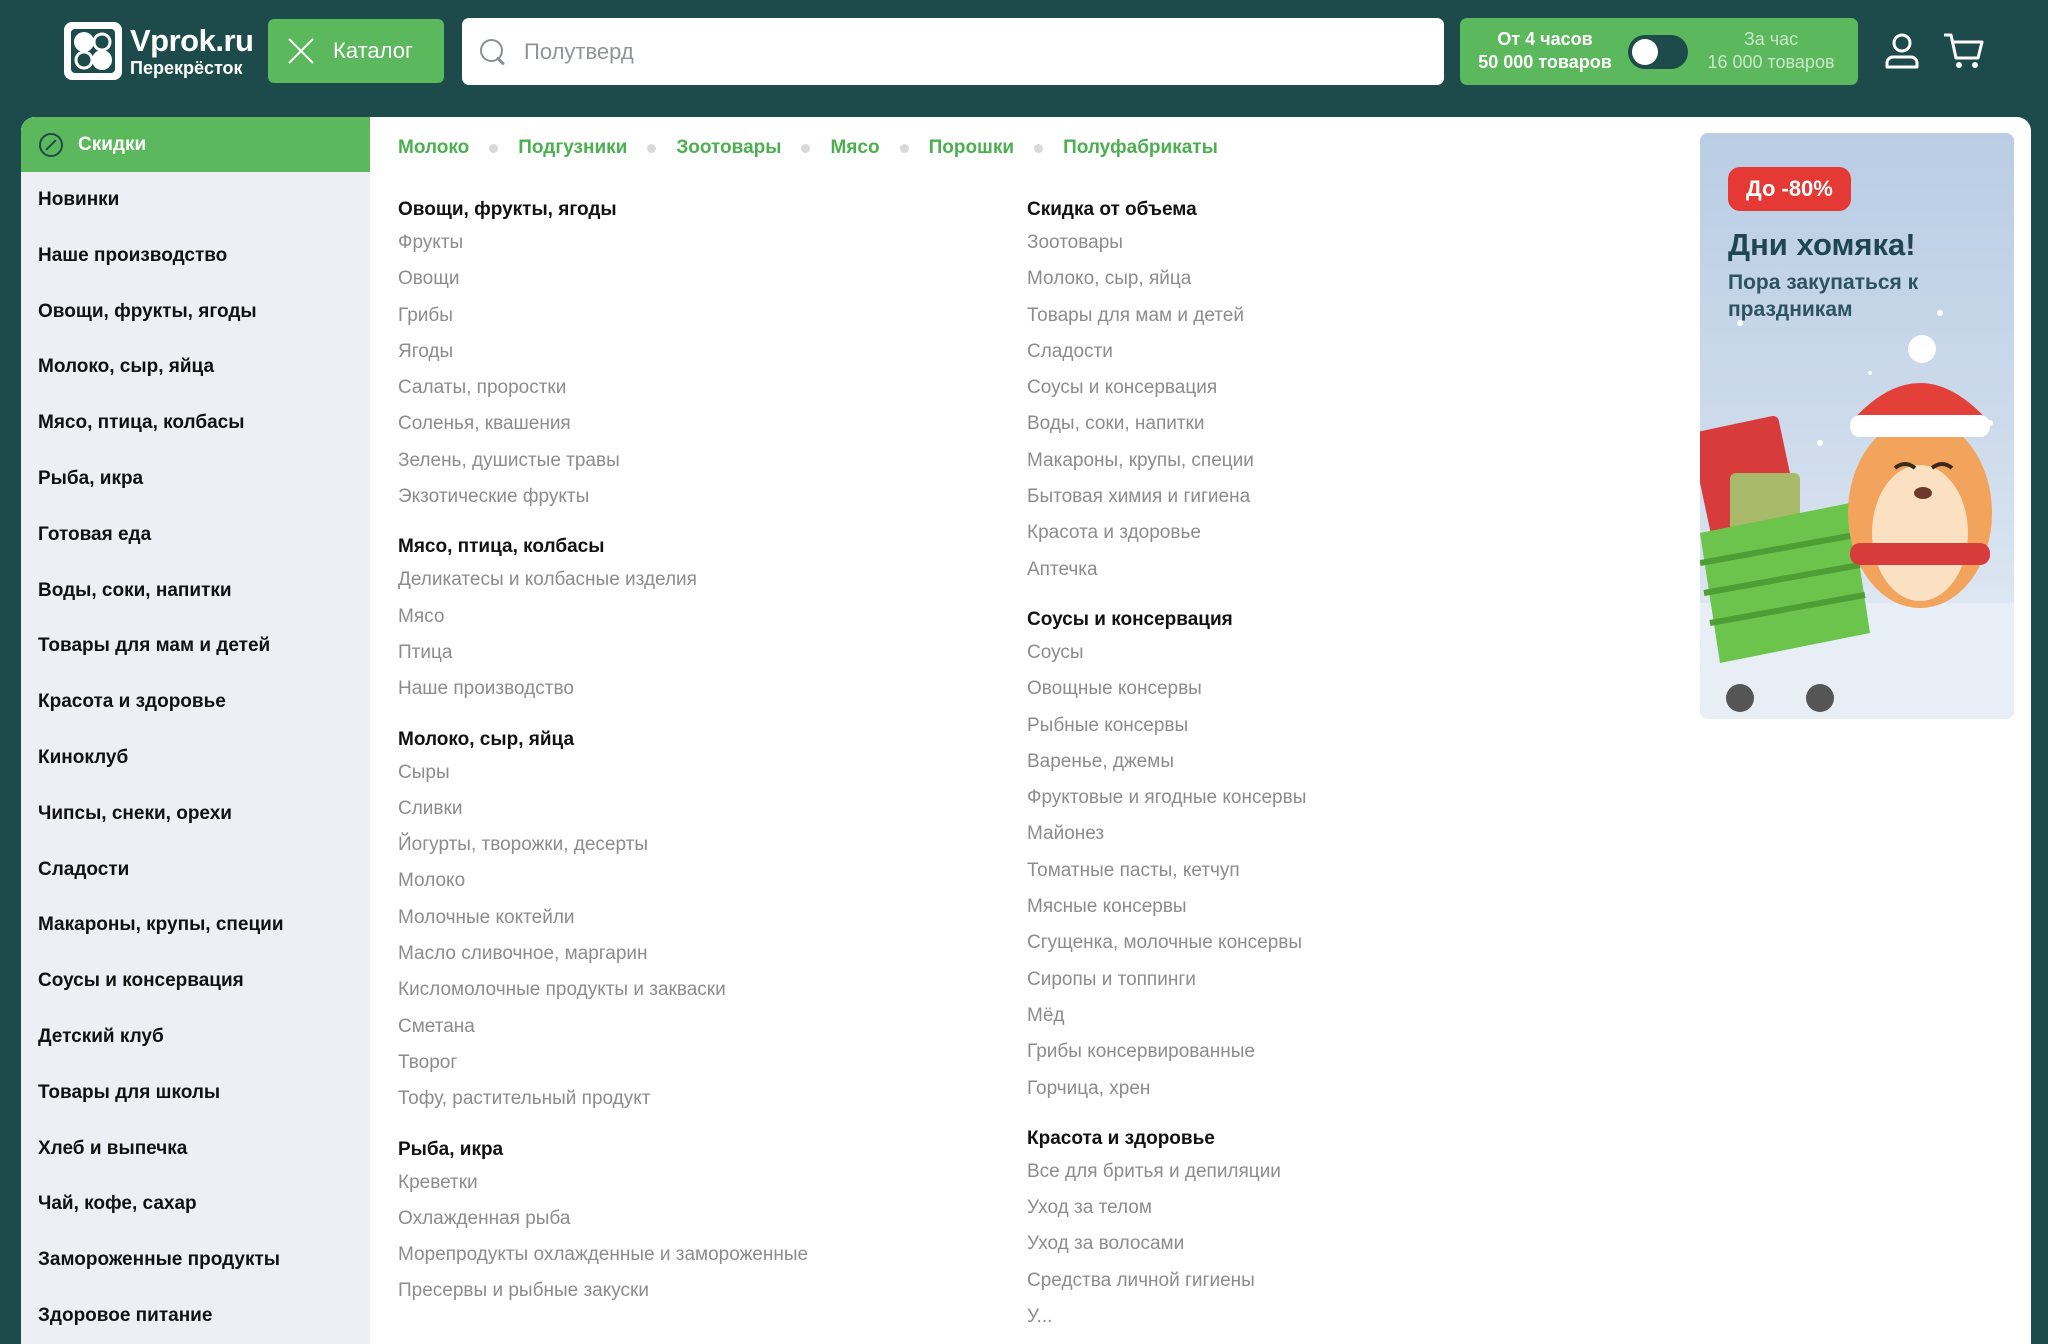  I want to click on subcategory-link: Экзотические фрукты, so click(708, 497).